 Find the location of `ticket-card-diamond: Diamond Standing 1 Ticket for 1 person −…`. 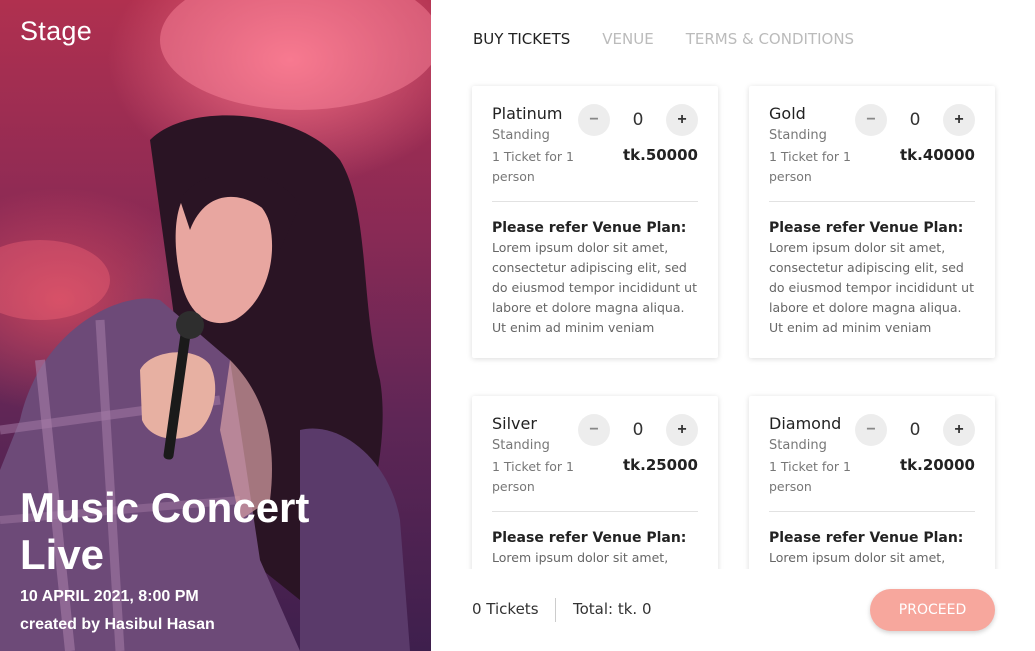

ticket-card-diamond: Diamond Standing 1 Ticket for 1 person −… is located at coordinates (872, 482).